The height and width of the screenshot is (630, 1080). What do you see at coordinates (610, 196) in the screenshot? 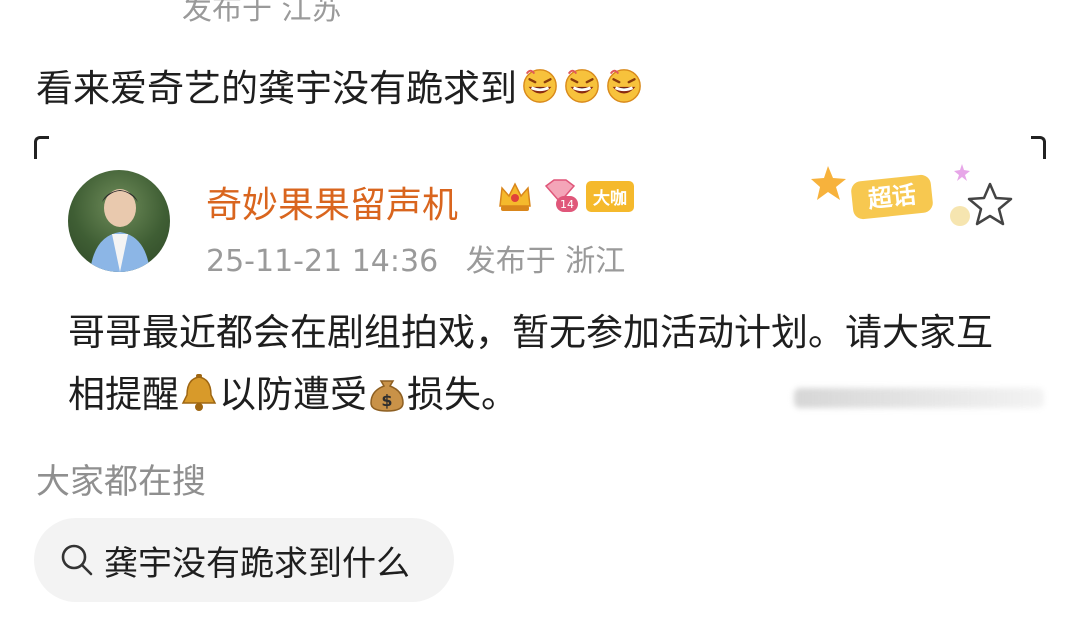
I see `vip-badge: 大咖` at bounding box center [610, 196].